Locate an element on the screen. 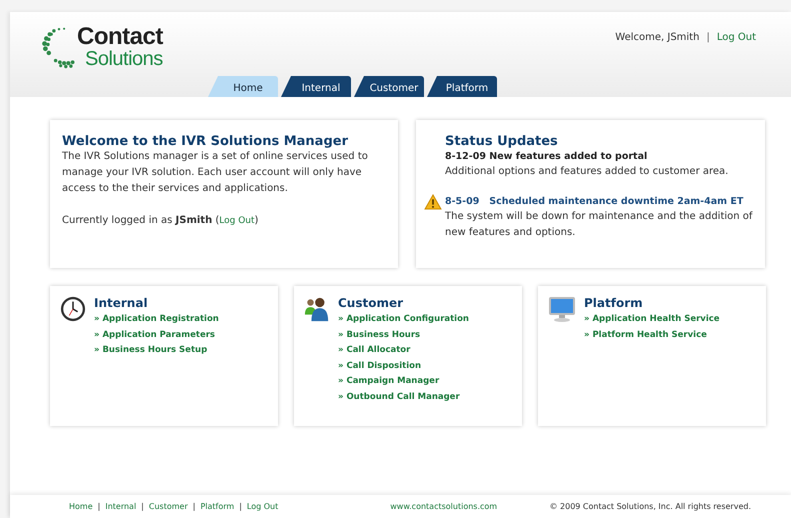 Image resolution: width=791 pixels, height=518 pixels. welcome-text: Welcome, JSmith is located at coordinates (657, 37).